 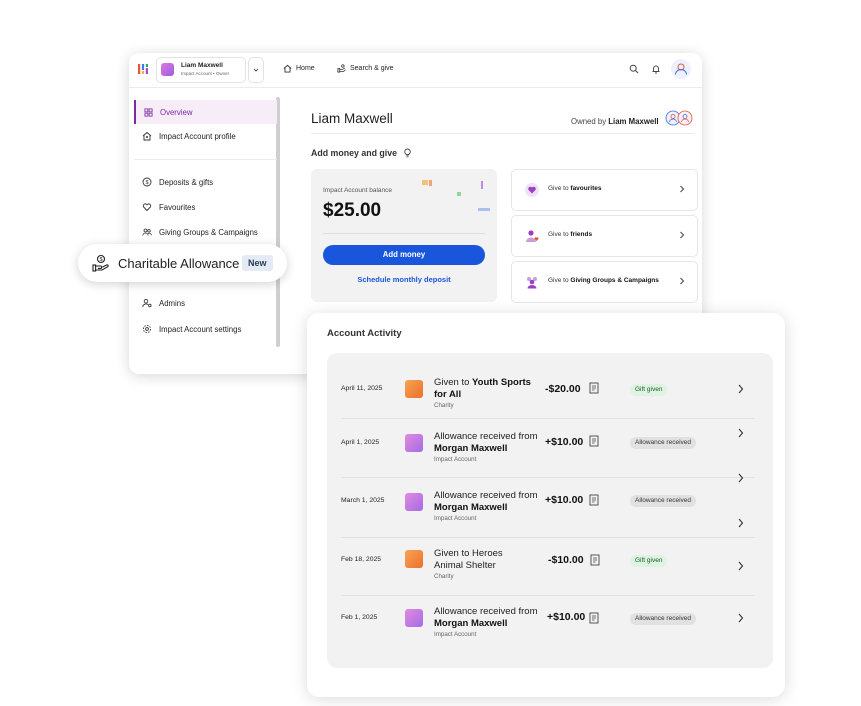 I want to click on heart-icon, so click(x=147, y=207).